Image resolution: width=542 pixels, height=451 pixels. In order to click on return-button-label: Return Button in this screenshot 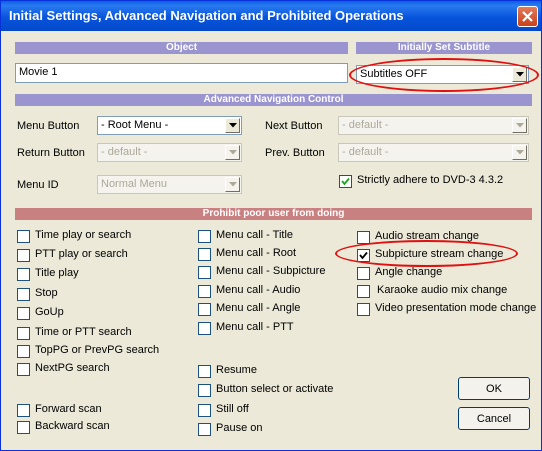, I will do `click(51, 153)`.